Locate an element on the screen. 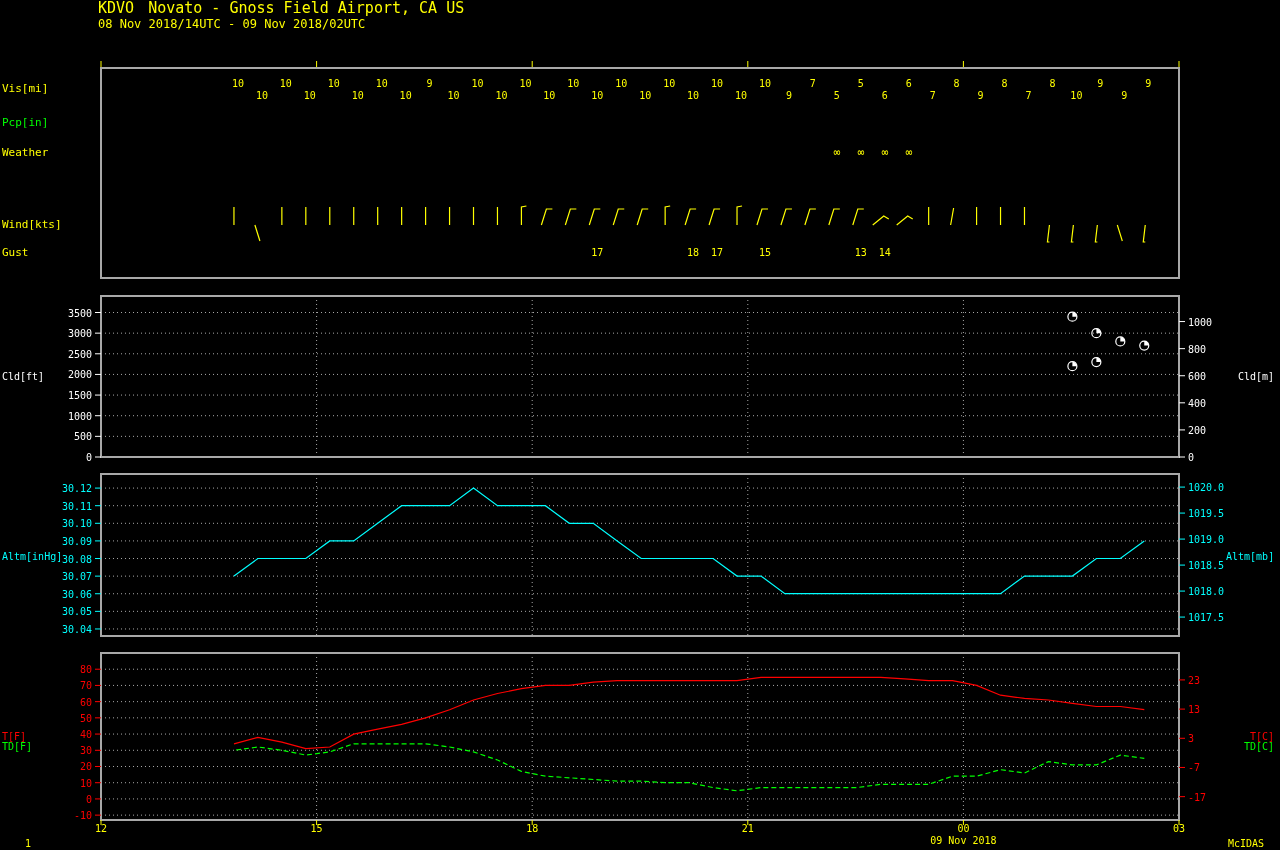 The width and height of the screenshot is (1280, 850). axis-tick-label: 400 is located at coordinates (1197, 403).